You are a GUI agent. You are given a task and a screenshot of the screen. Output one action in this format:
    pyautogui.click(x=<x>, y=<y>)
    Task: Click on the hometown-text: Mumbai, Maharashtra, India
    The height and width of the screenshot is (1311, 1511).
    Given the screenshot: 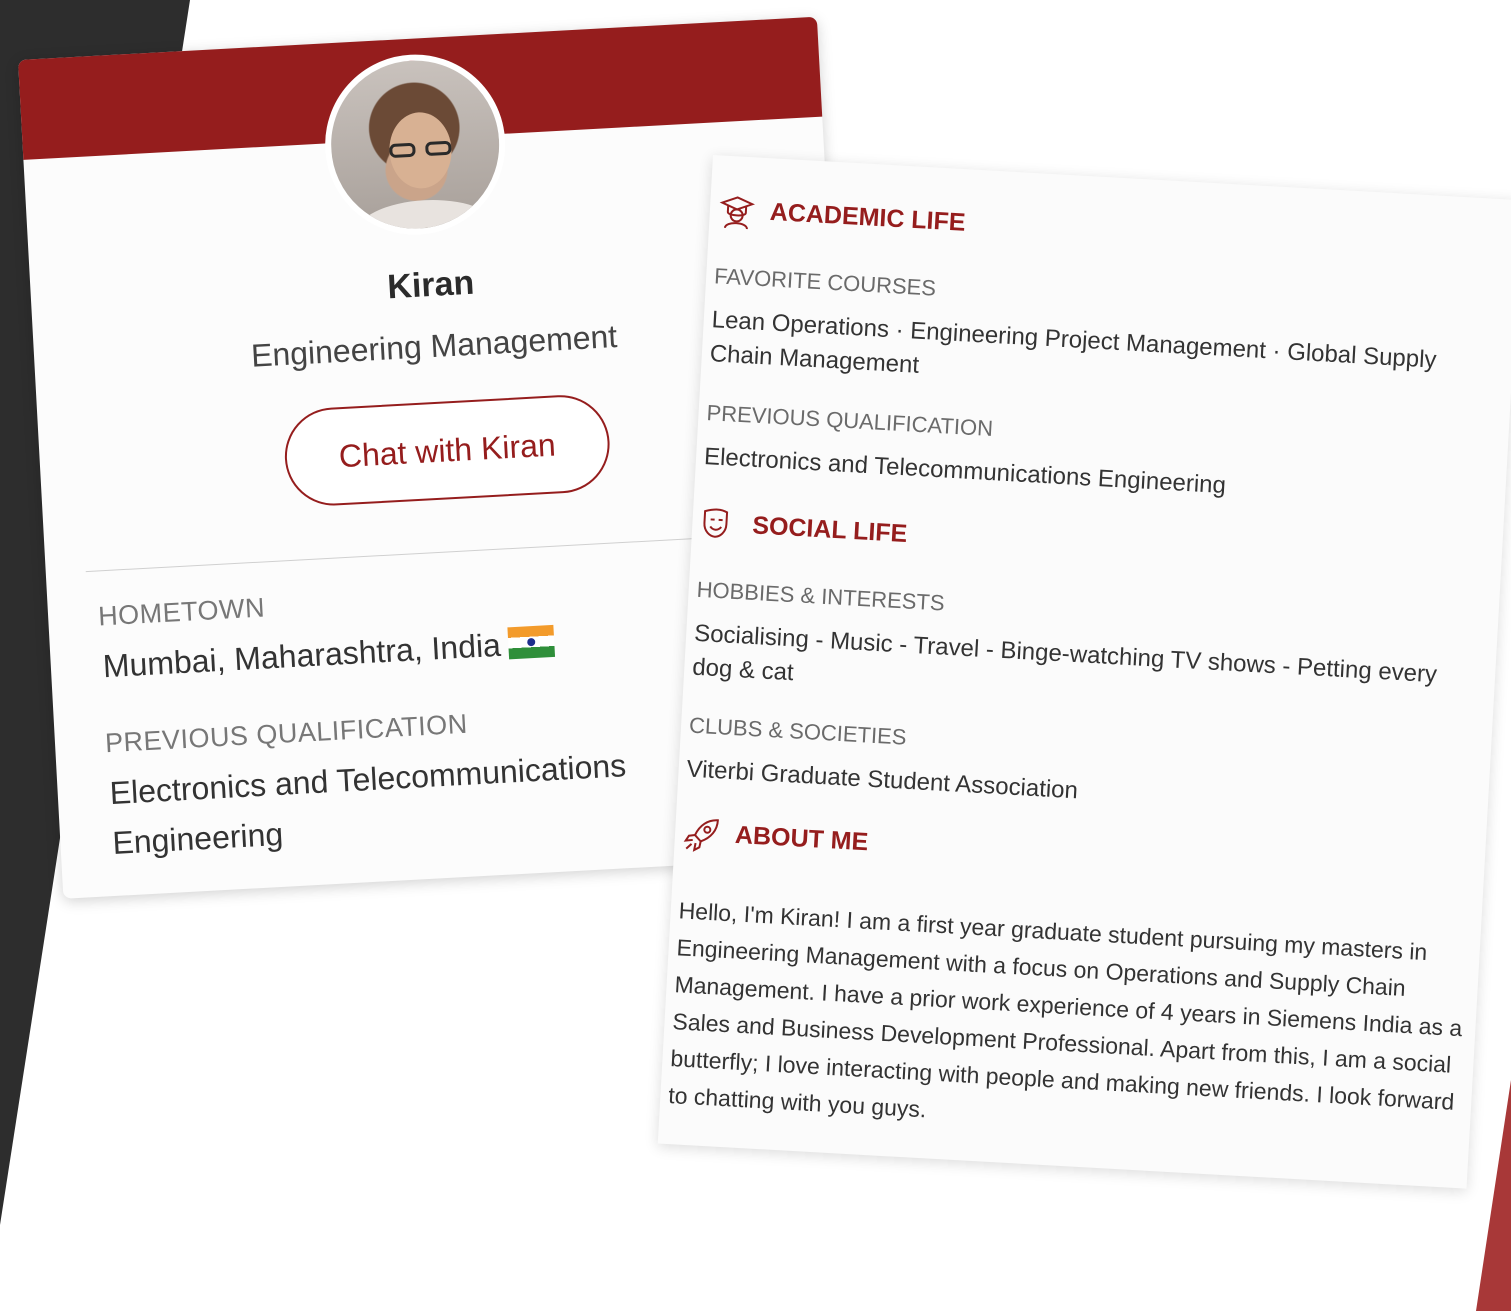 What is the action you would take?
    pyautogui.click(x=301, y=655)
    